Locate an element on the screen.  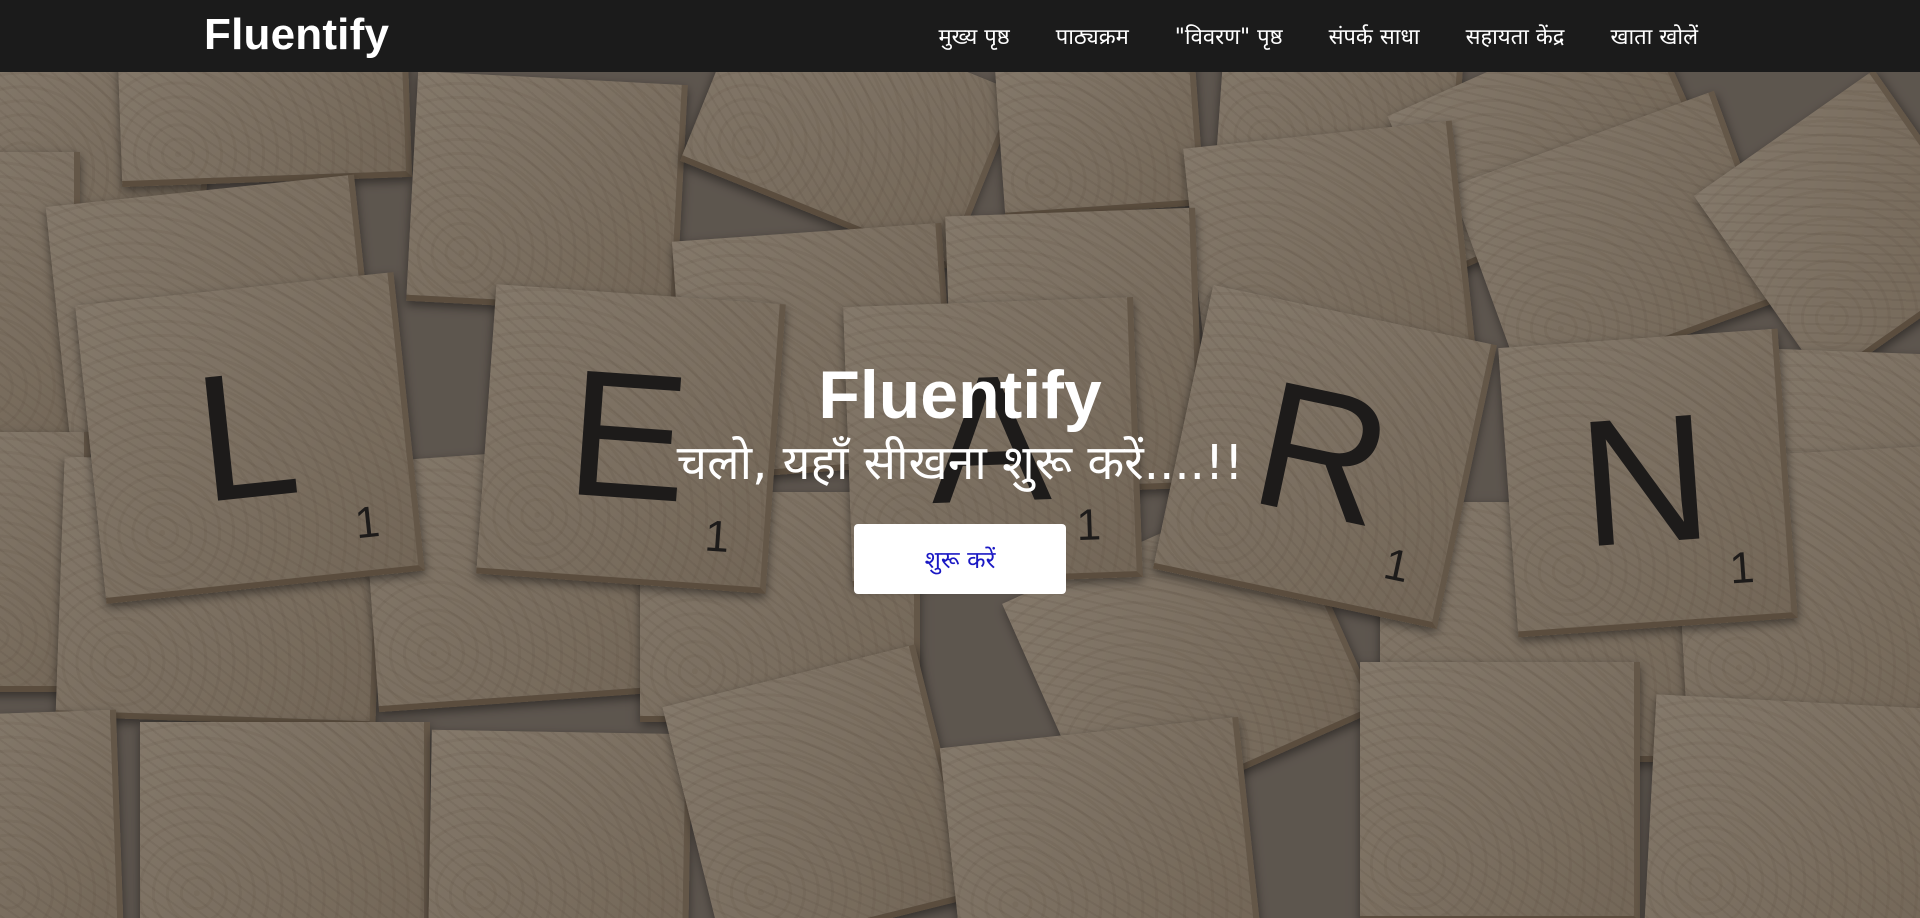
nav-item-courses: पाठ्यक्रम is located at coordinates (1092, 36).